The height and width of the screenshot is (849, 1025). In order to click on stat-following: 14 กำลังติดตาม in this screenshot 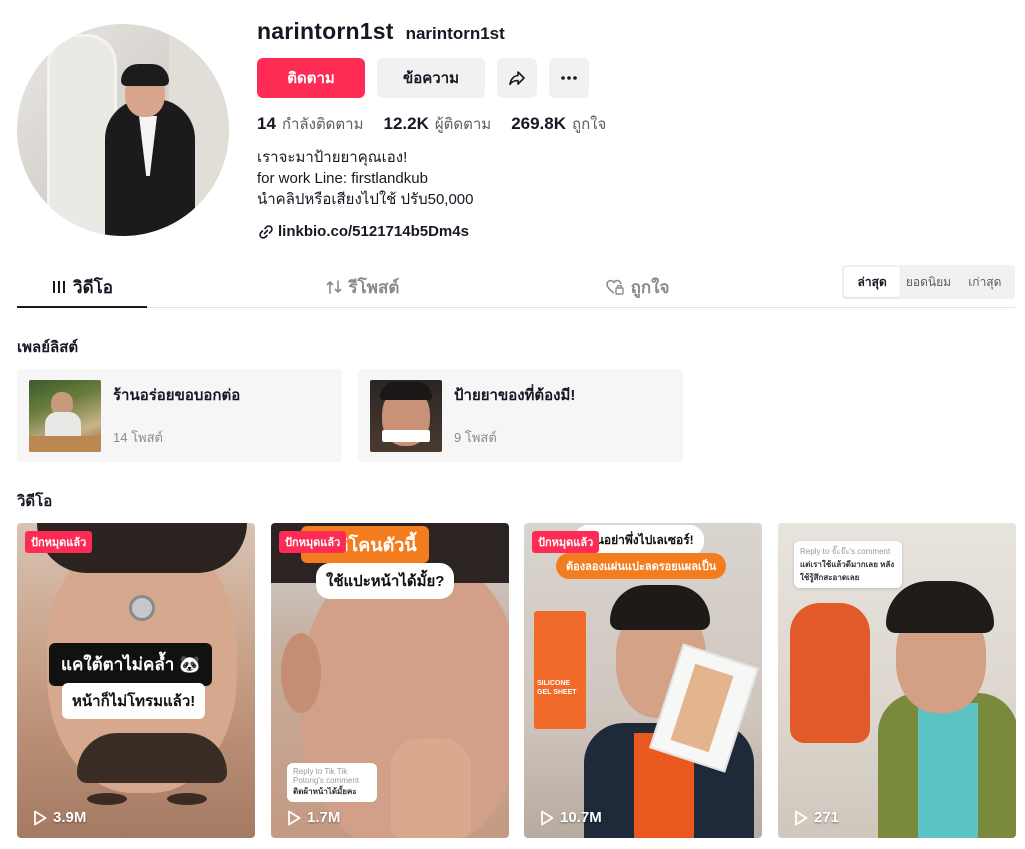, I will do `click(310, 124)`.